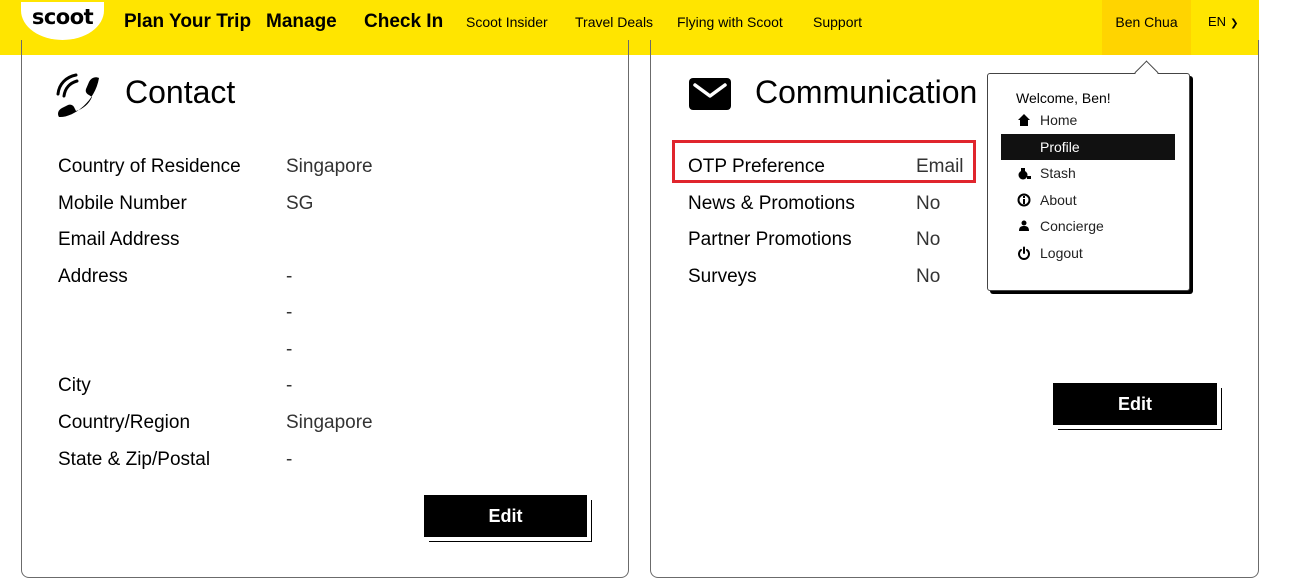 The image size is (1291, 588). I want to click on contact-label-city: City, so click(74, 385).